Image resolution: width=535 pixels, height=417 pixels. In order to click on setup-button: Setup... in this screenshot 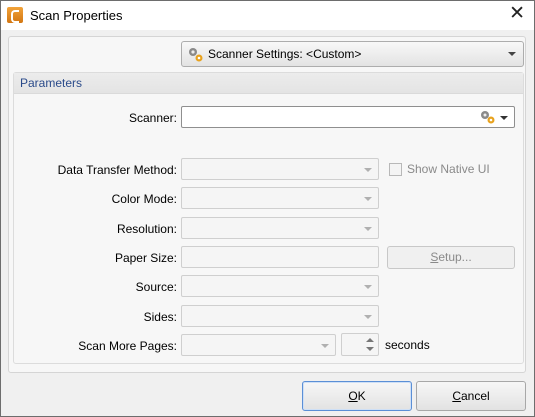, I will do `click(451, 257)`.